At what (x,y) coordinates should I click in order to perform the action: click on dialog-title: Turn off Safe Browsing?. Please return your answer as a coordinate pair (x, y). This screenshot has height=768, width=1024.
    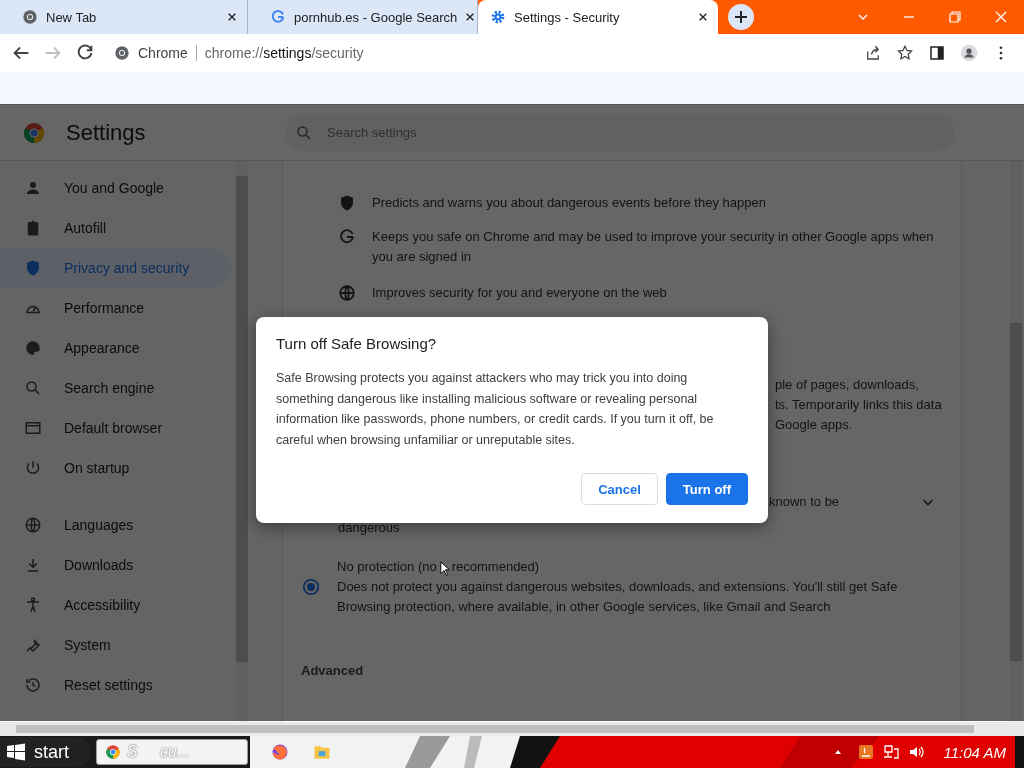
    Looking at the image, I should click on (357, 343).